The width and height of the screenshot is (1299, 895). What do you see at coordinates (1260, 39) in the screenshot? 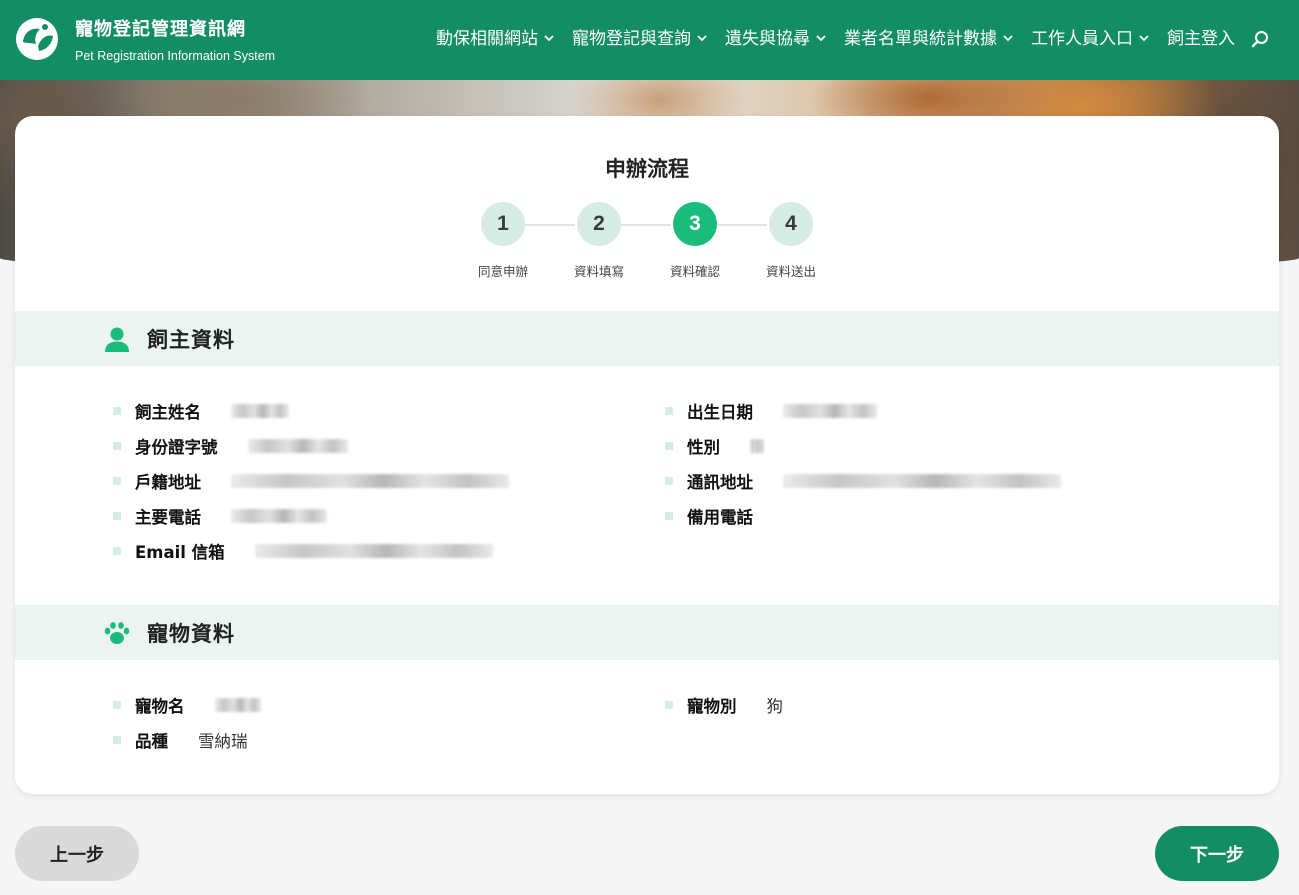
I see `search-icon` at bounding box center [1260, 39].